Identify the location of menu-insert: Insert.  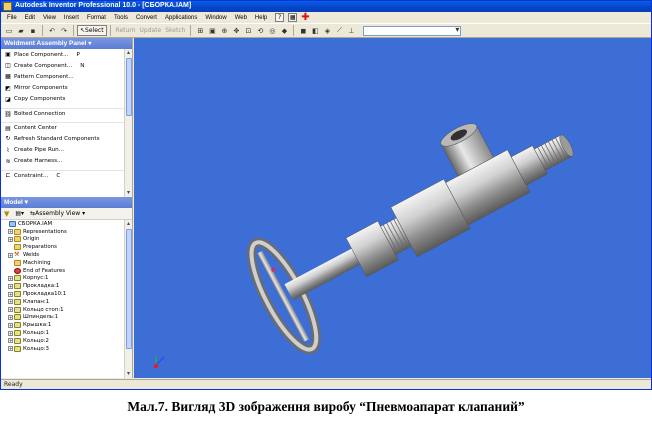
(71, 18).